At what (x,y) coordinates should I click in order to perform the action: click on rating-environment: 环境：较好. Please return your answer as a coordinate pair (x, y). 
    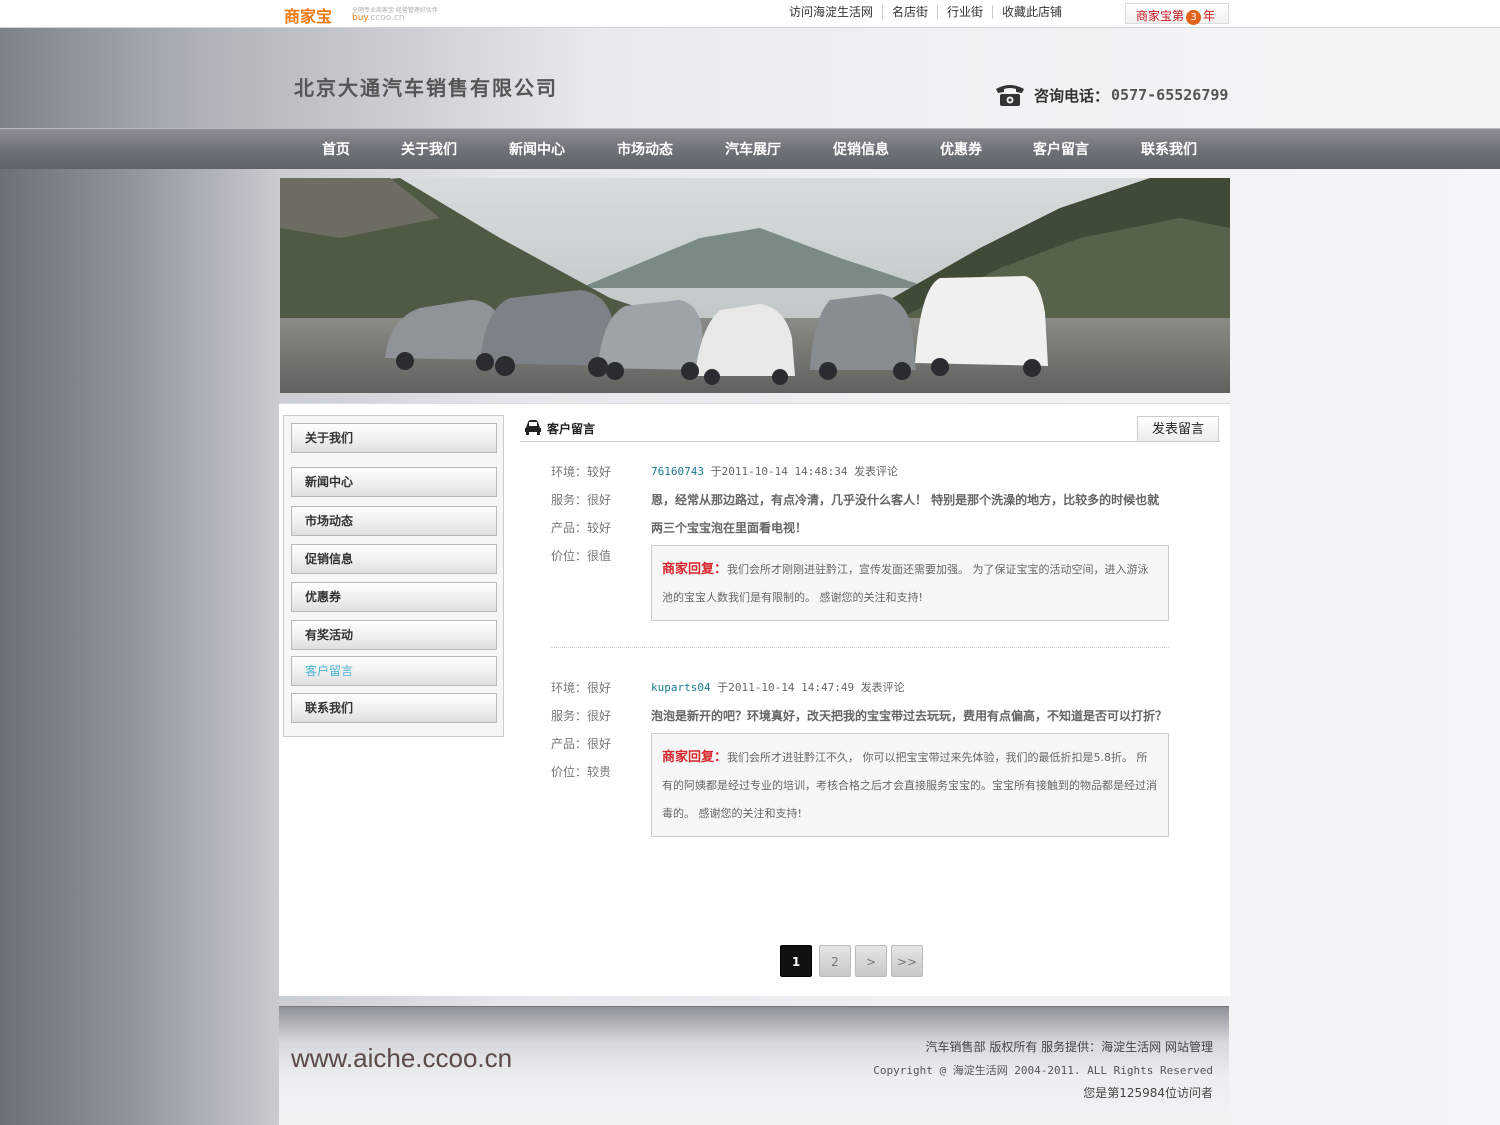
    Looking at the image, I should click on (581, 472).